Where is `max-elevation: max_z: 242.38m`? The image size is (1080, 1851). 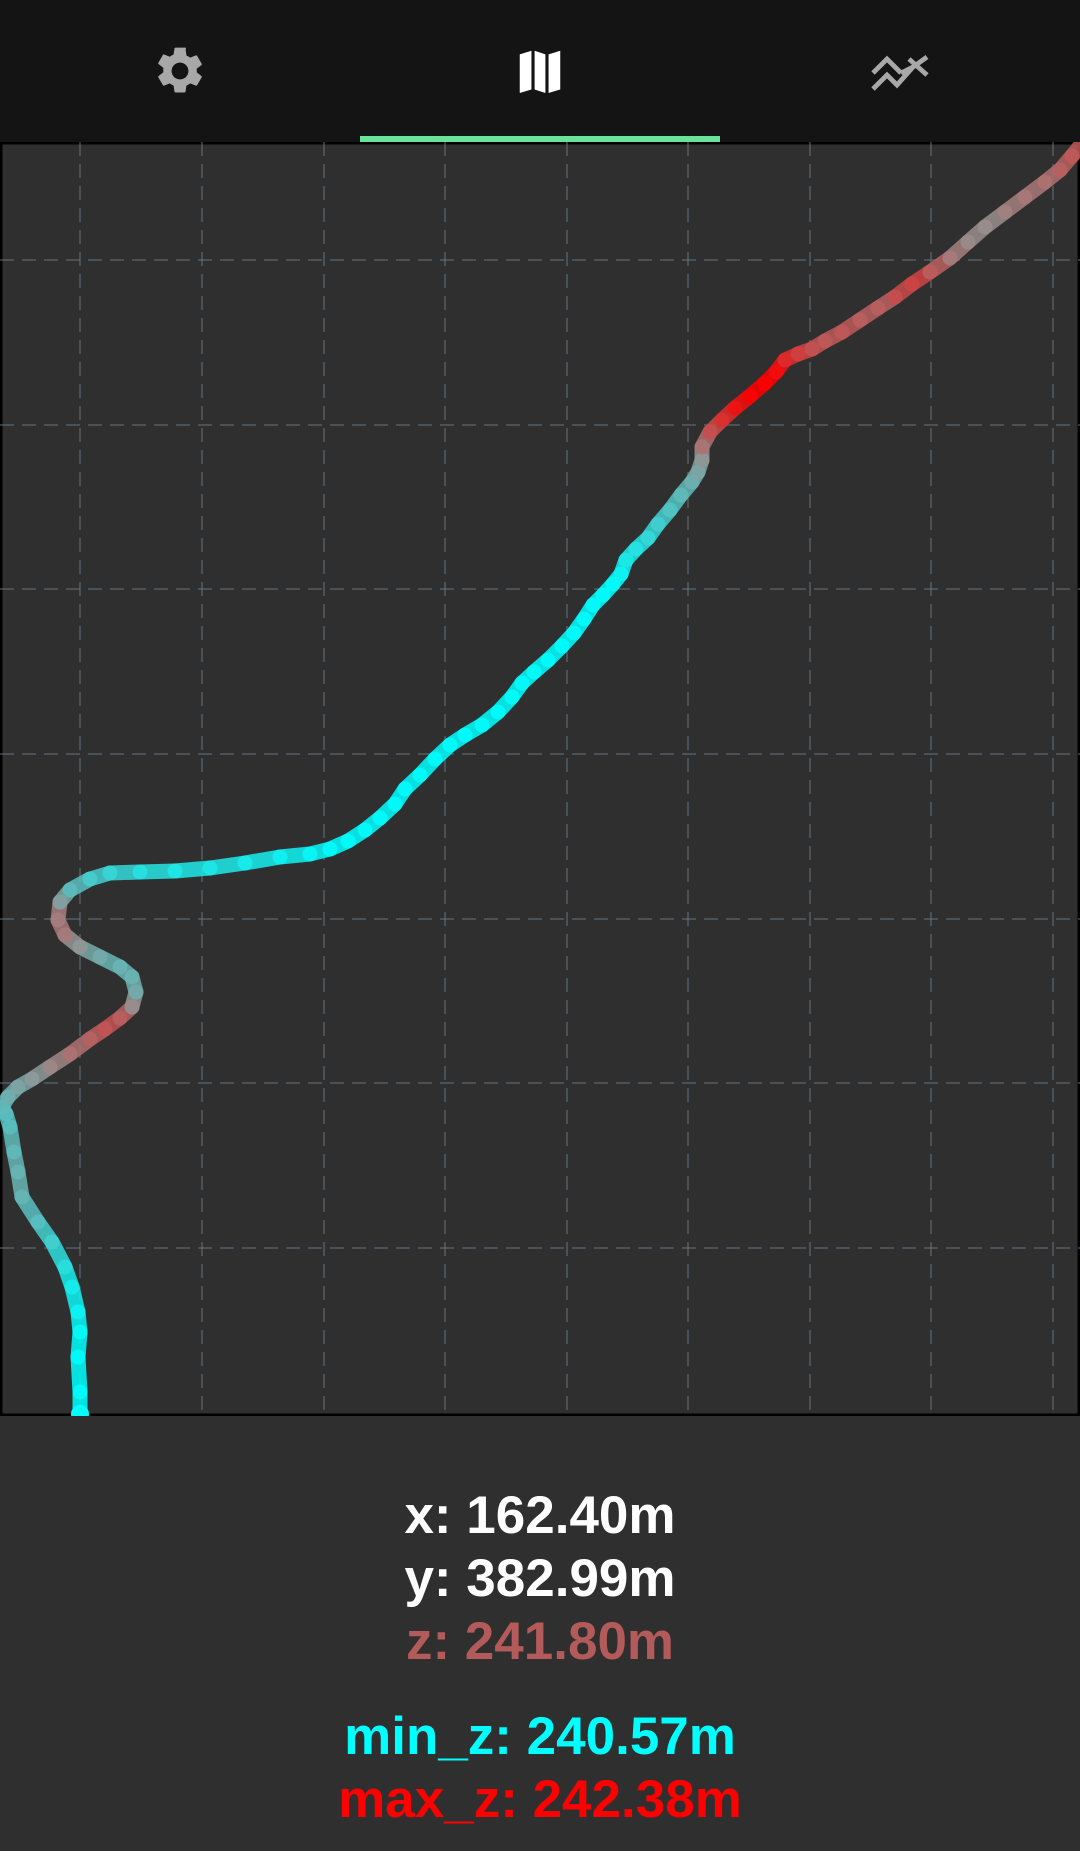
max-elevation: max_z: 242.38m is located at coordinates (540, 1799).